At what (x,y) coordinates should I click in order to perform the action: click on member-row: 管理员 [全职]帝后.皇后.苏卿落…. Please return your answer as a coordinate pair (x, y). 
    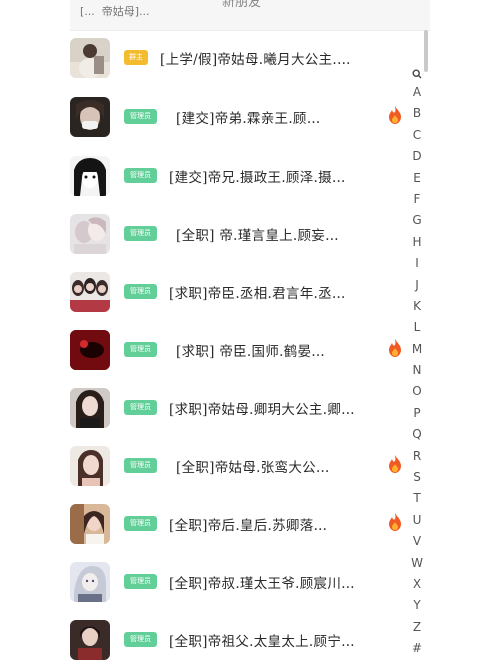
    Looking at the image, I should click on (240, 533).